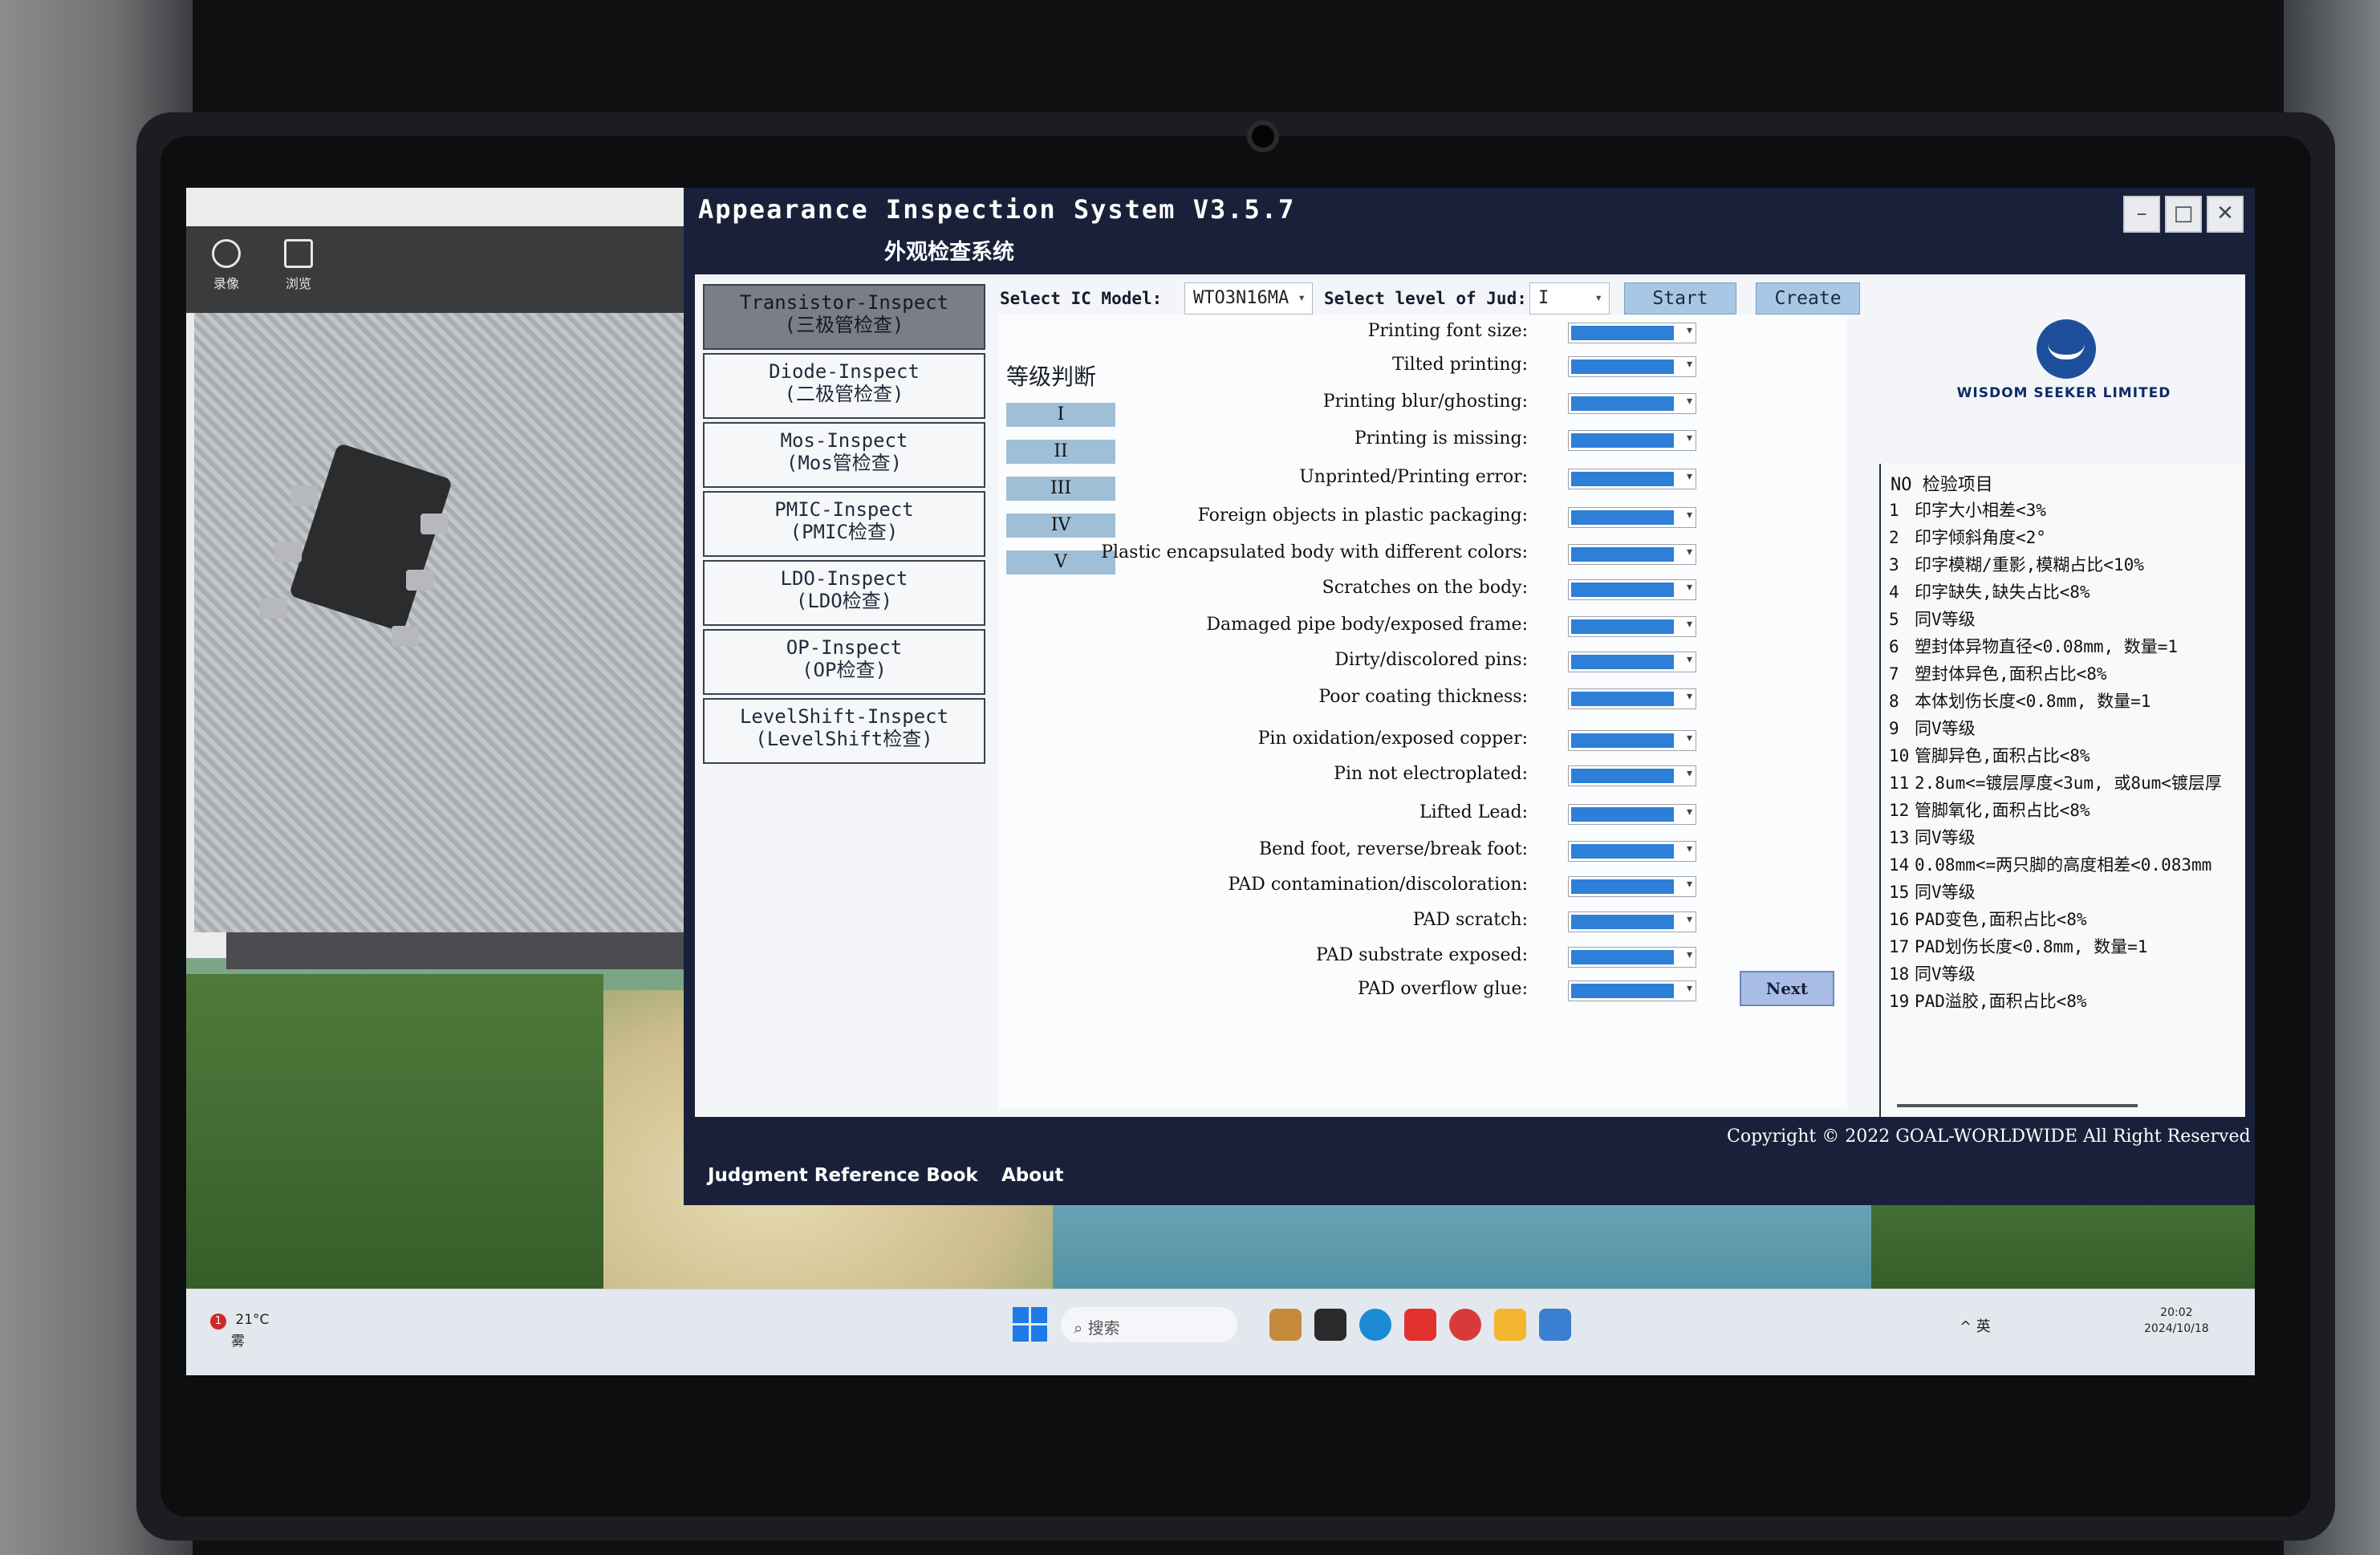 This screenshot has width=2380, height=1555. What do you see at coordinates (240, 1331) in the screenshot?
I see `weather-widget: 1 21°C 雾` at bounding box center [240, 1331].